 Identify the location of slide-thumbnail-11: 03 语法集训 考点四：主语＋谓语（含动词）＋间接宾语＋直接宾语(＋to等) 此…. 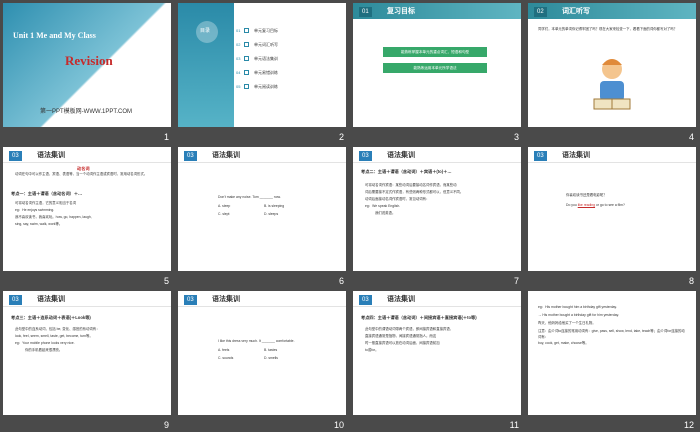
(437, 360).